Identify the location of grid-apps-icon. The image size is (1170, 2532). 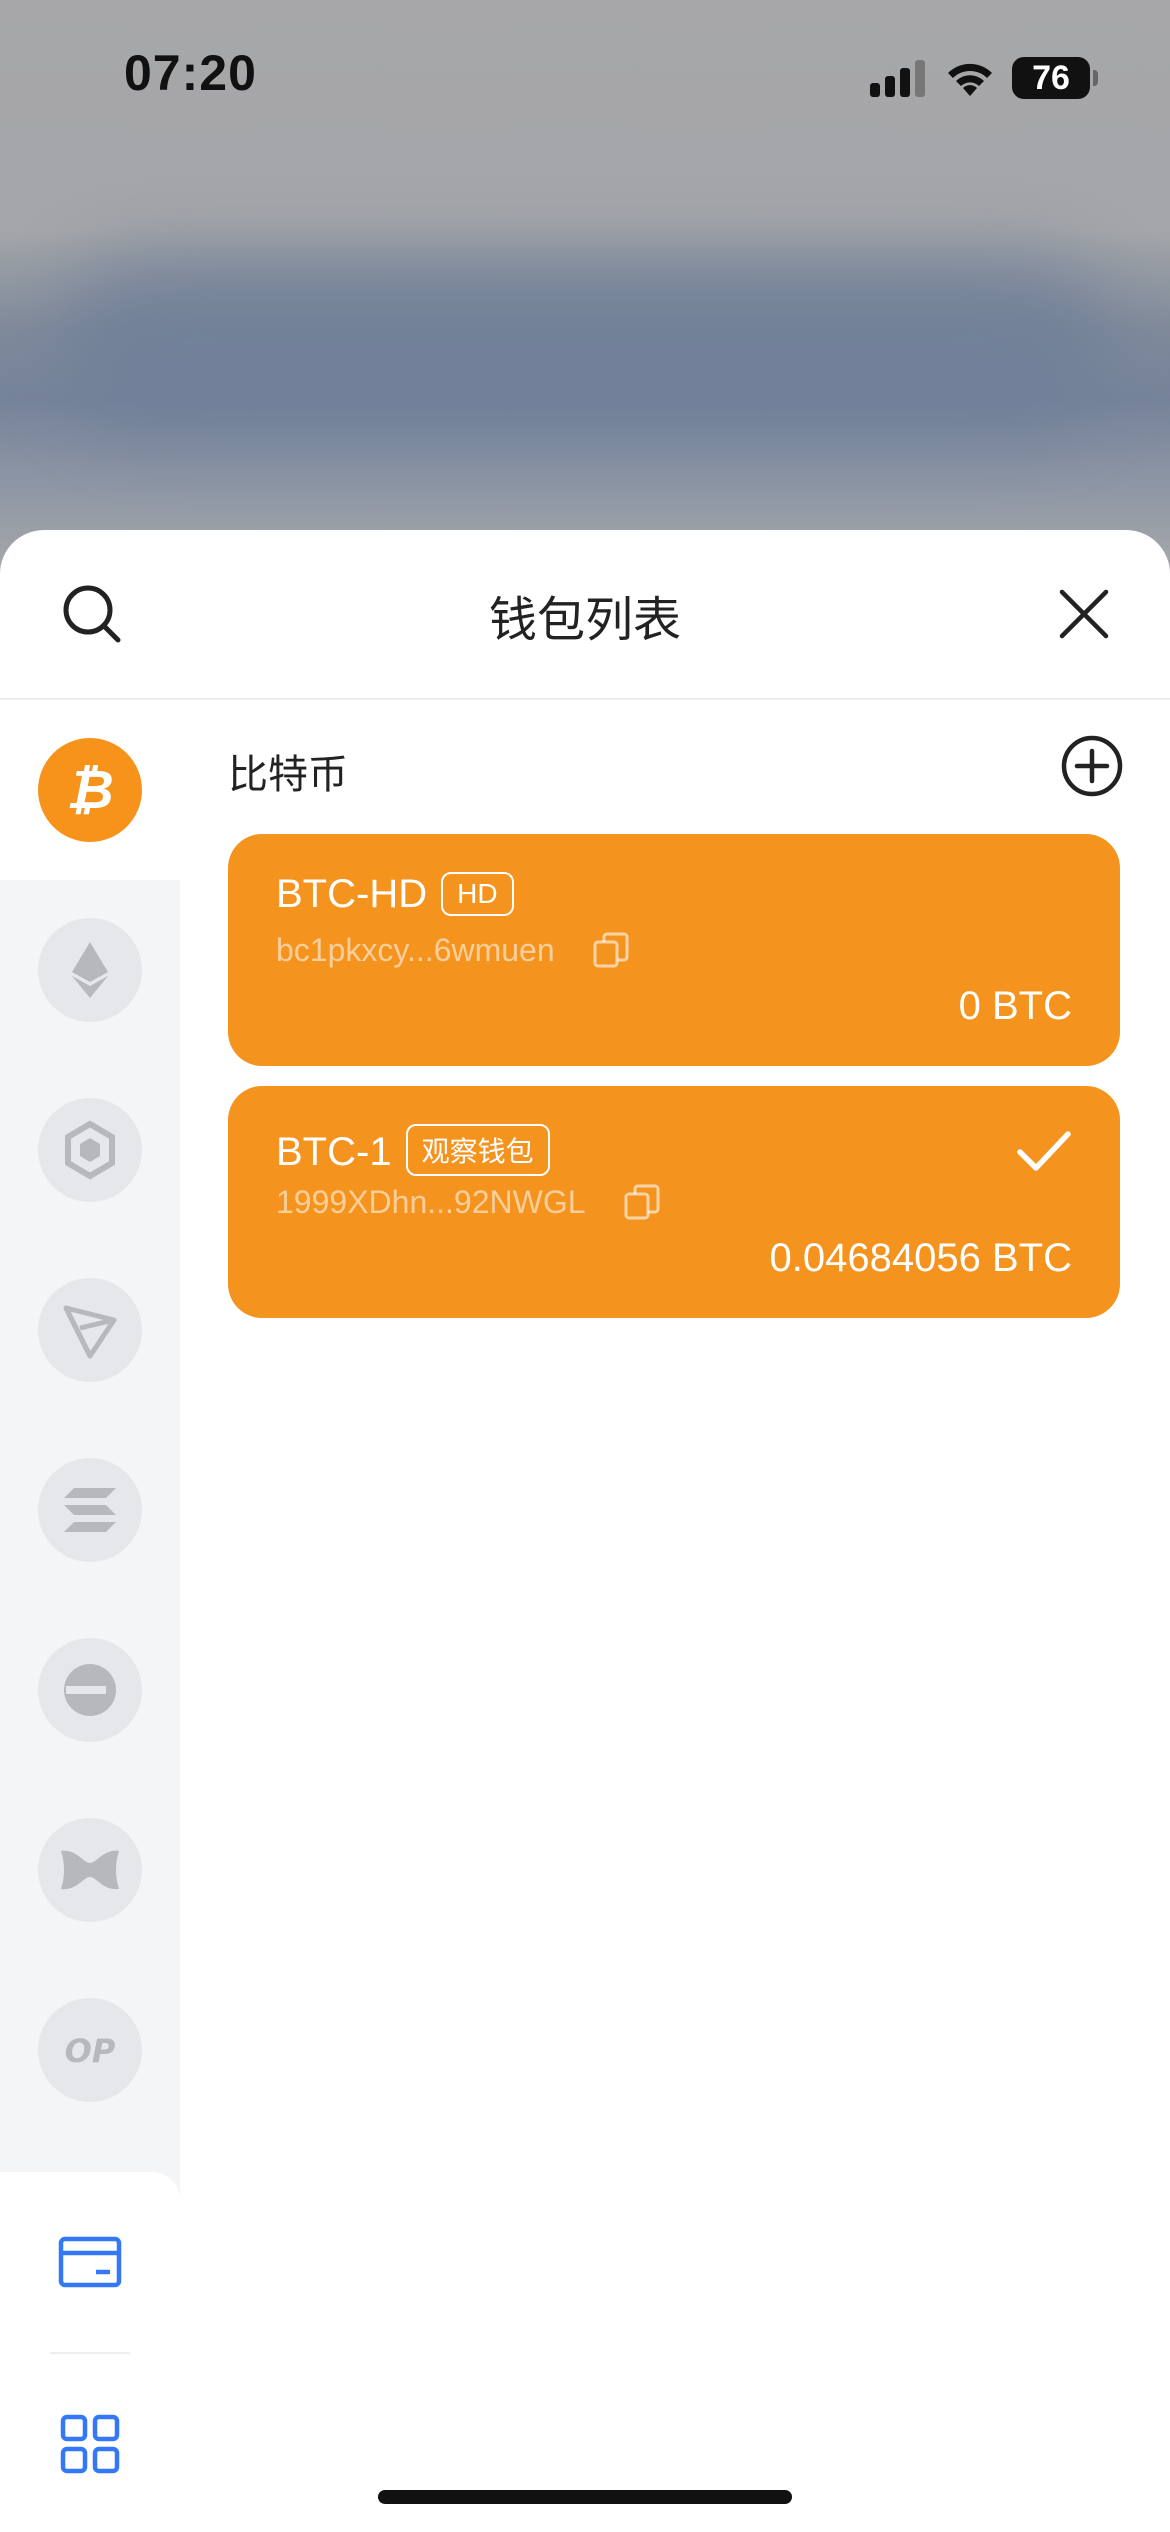
(90, 2444).